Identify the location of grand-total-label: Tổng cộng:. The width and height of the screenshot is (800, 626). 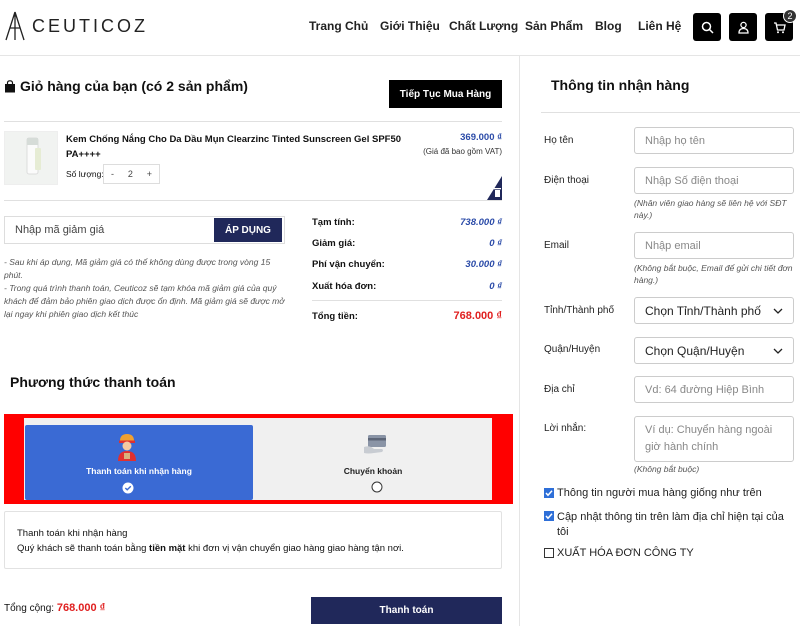
(29, 608).